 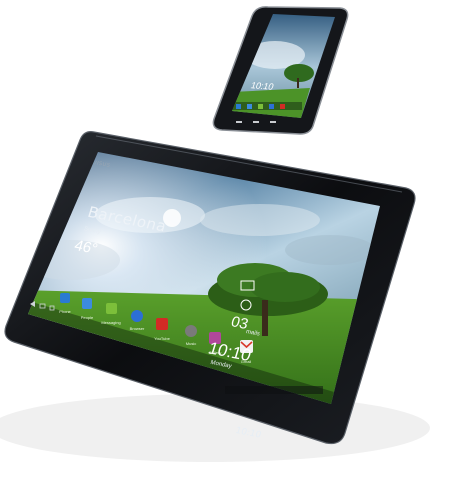 What do you see at coordinates (172, 218) in the screenshot?
I see `sun-icon` at bounding box center [172, 218].